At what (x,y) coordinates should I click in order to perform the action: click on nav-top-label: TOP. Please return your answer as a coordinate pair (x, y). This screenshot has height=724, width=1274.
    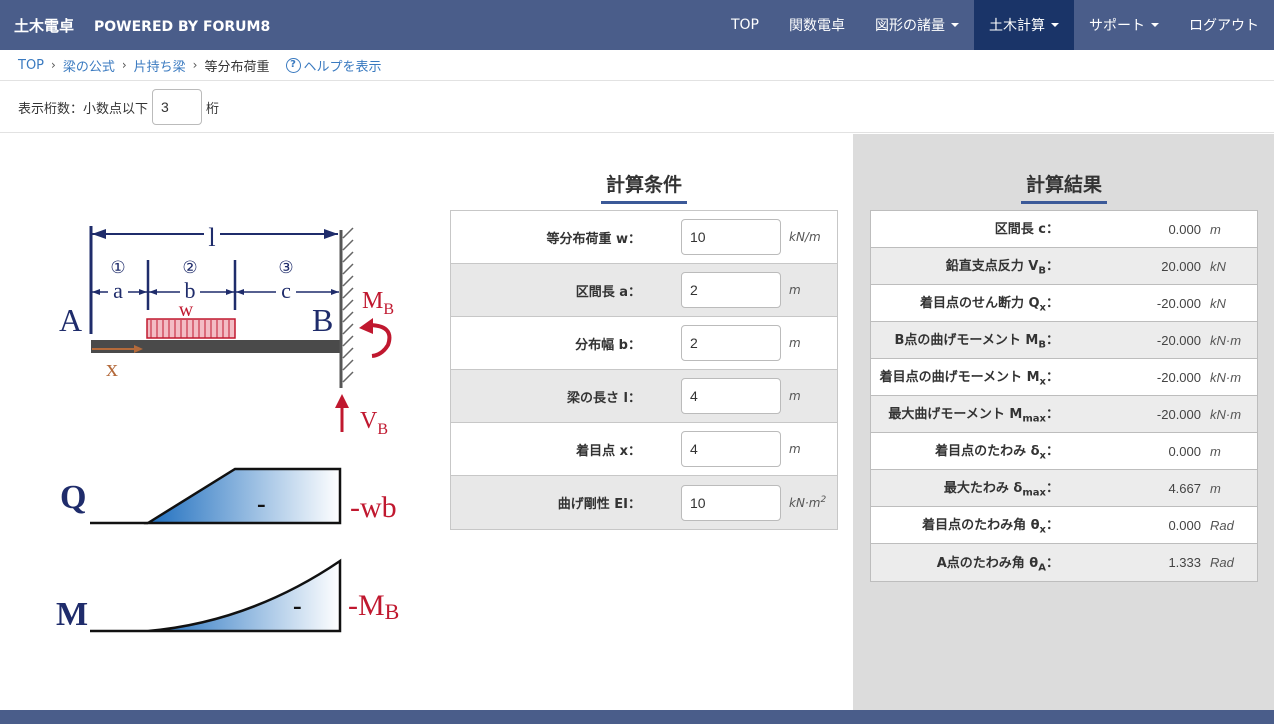
    Looking at the image, I should click on (744, 25).